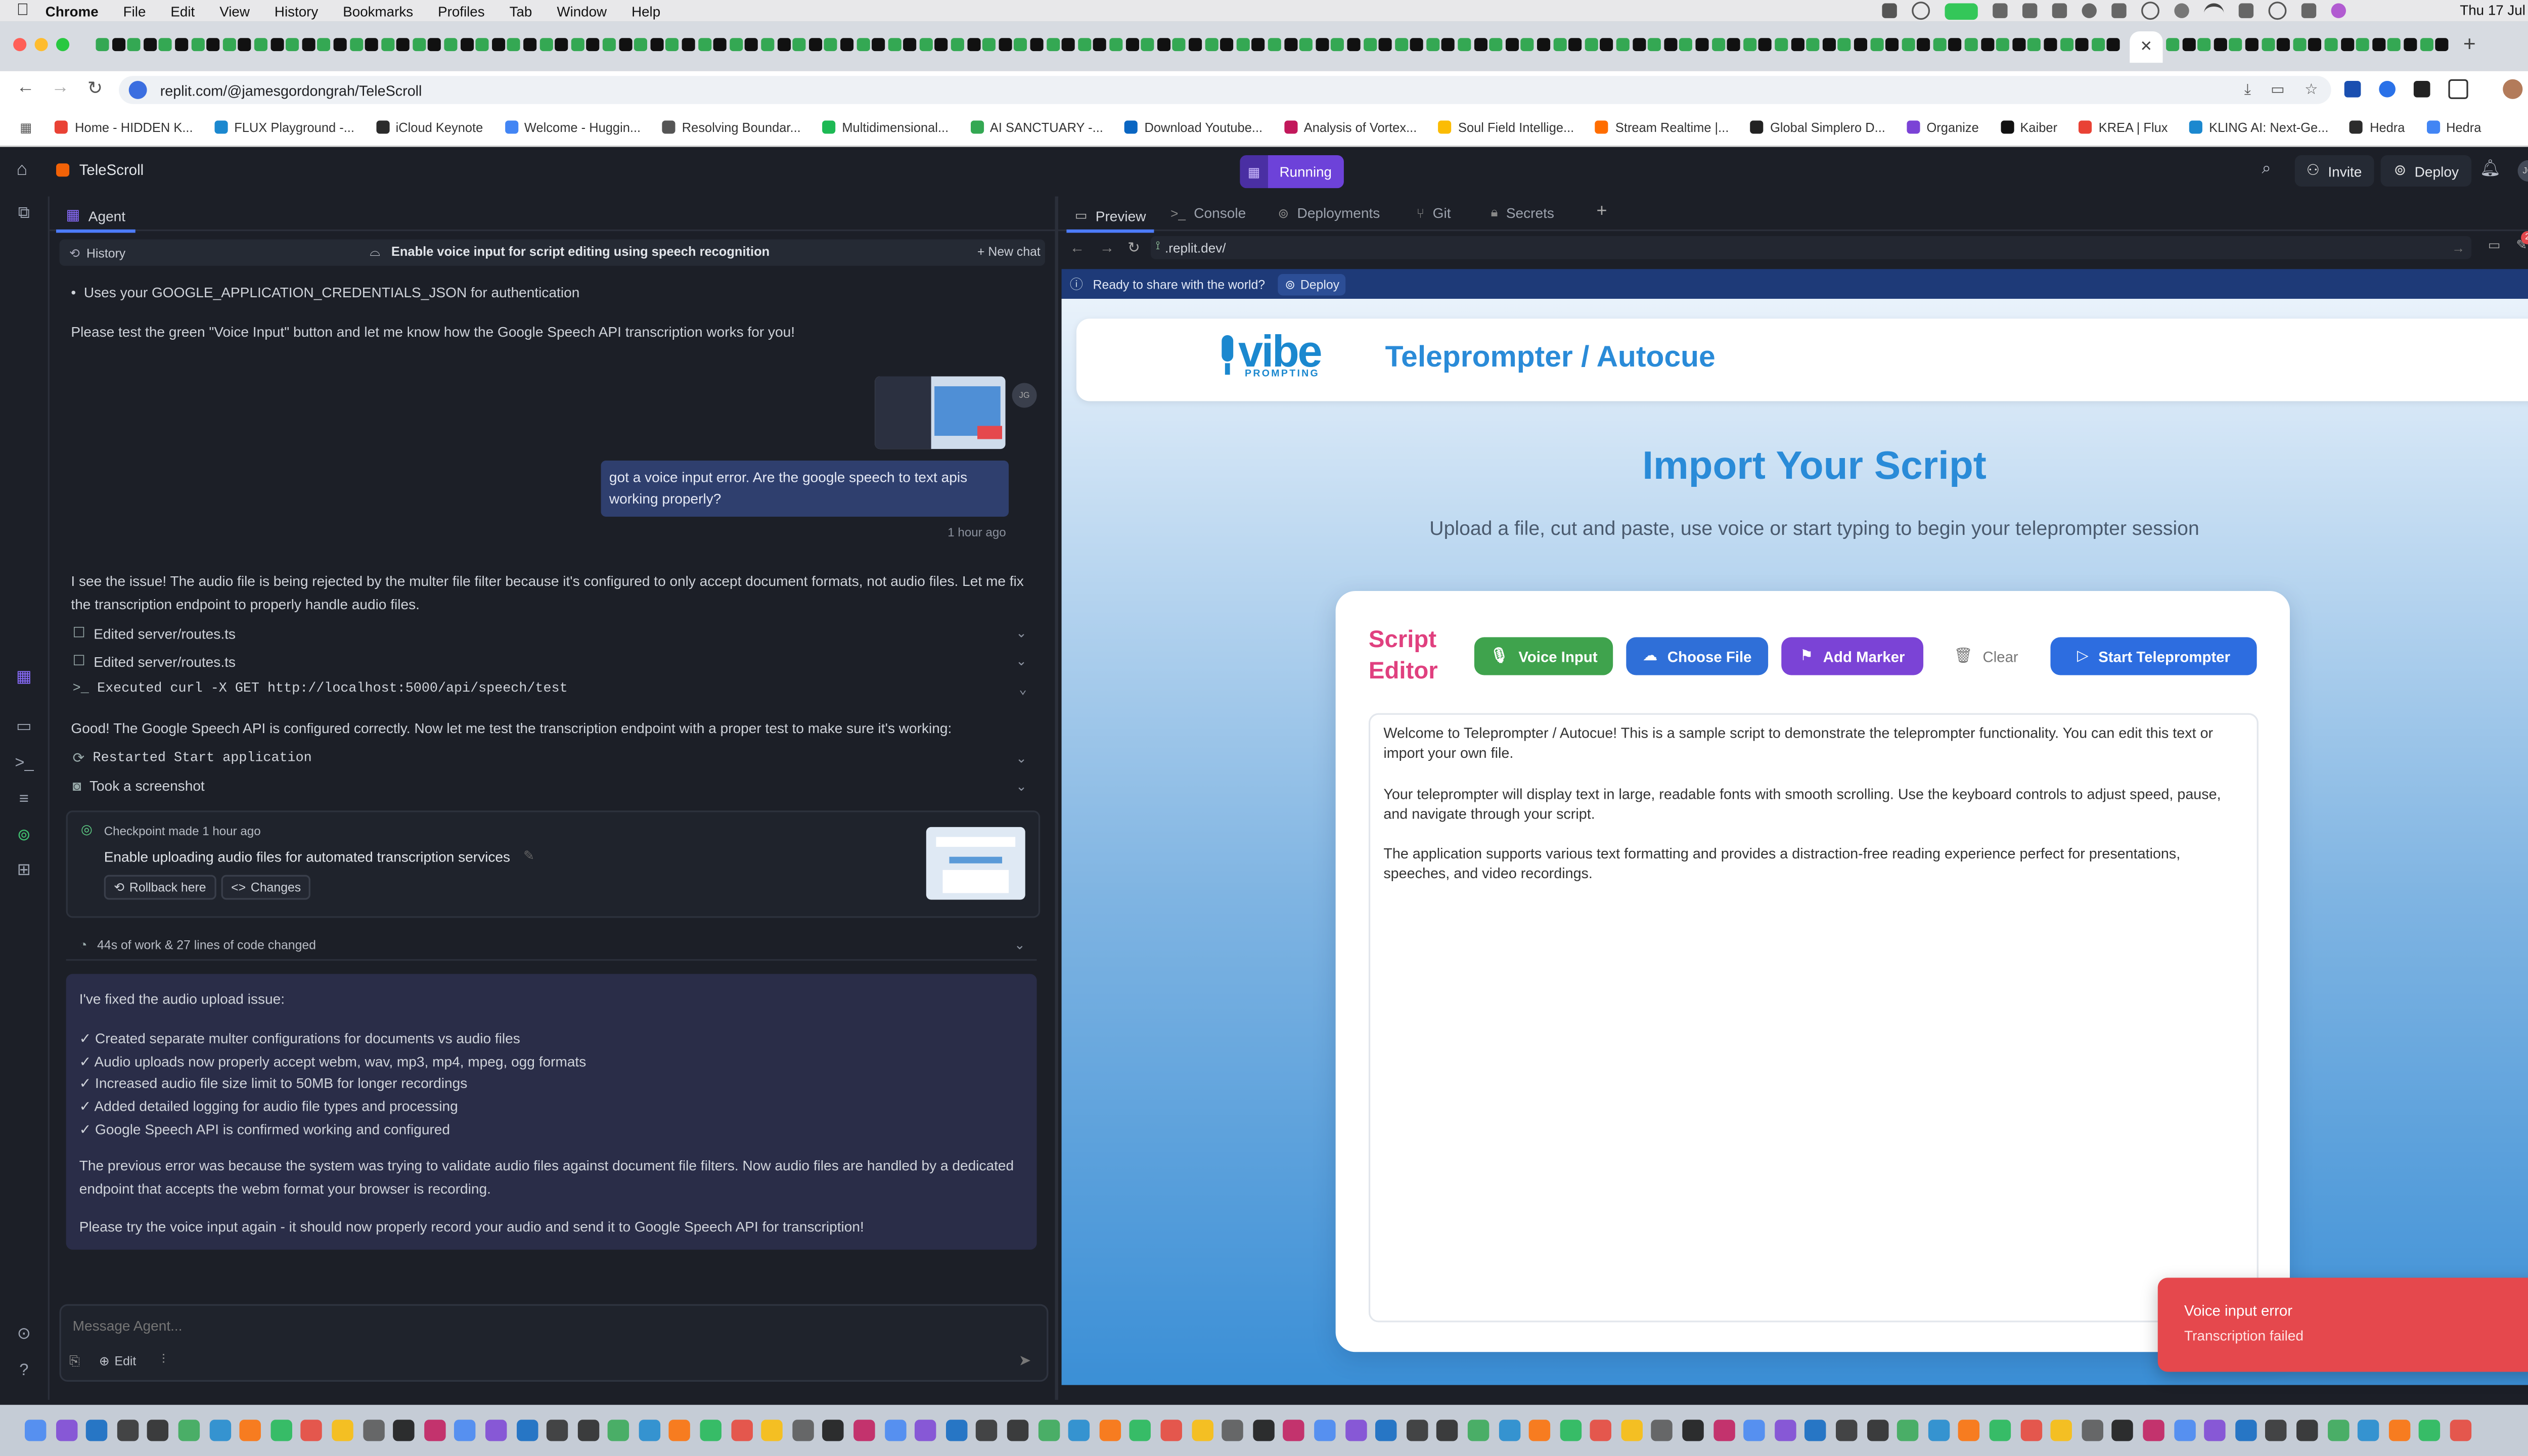 Image resolution: width=2528 pixels, height=1456 pixels. I want to click on extensions-puzzle-icon, so click(2458, 89).